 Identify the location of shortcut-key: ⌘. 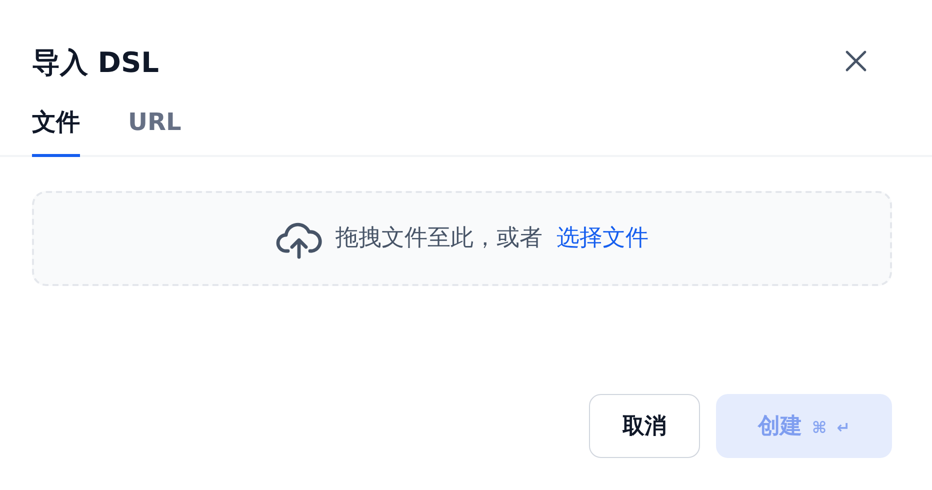
(819, 427).